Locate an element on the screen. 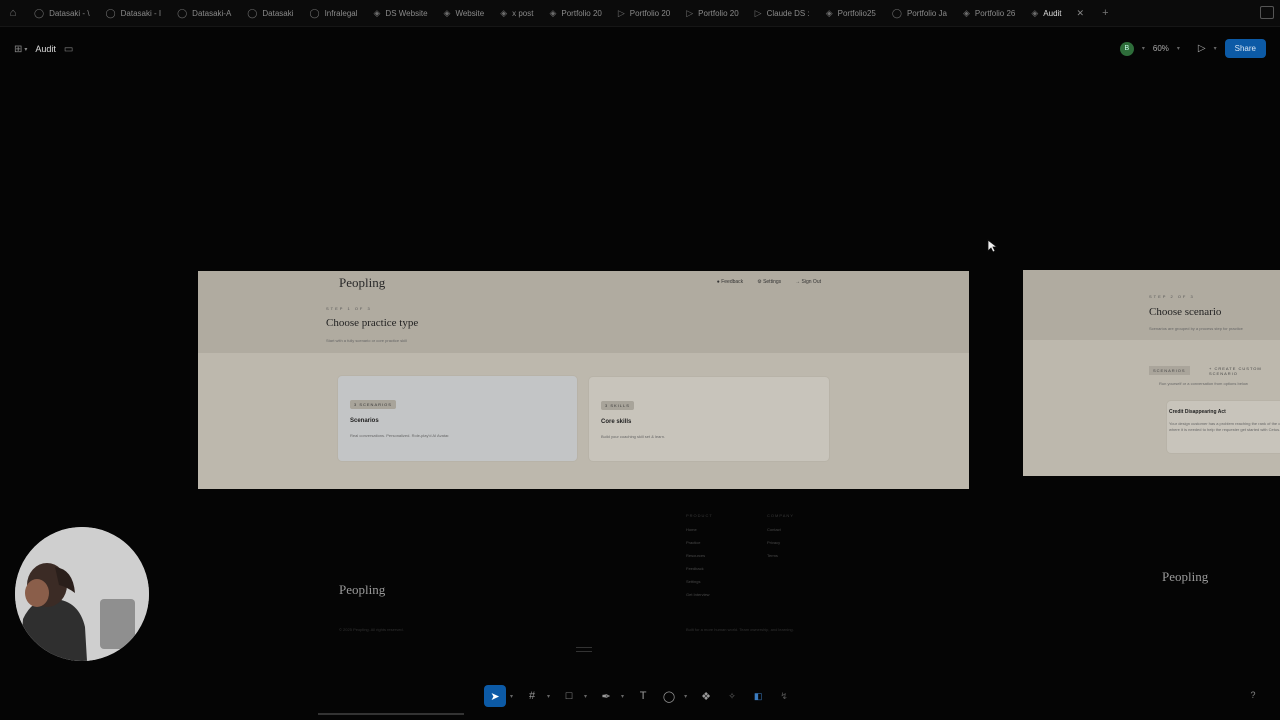  file-name: Audit is located at coordinates (45, 49).